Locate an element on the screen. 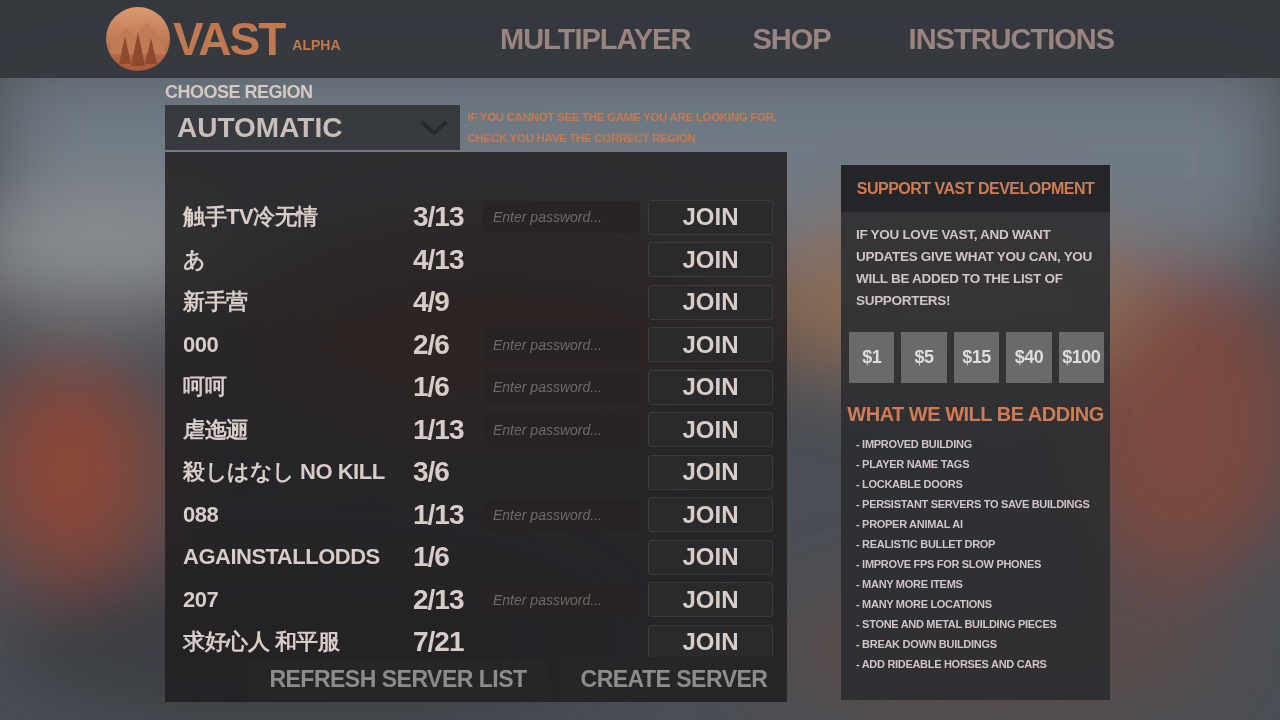 Image resolution: width=1280 pixels, height=720 pixels. roadmap-item: - BREAK DOWN BUILDINGS is located at coordinates (927, 644).